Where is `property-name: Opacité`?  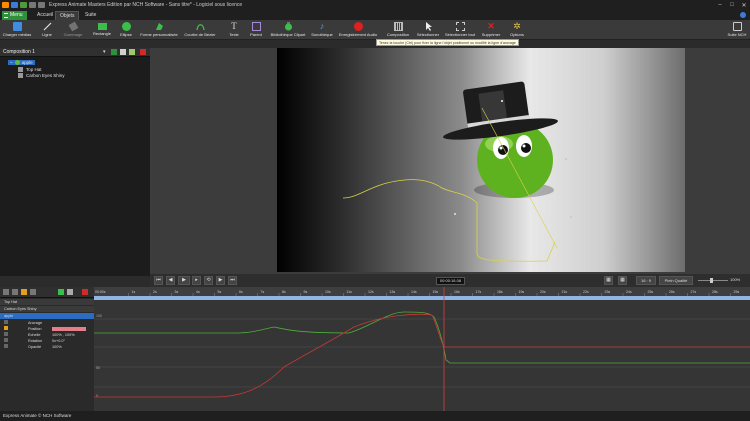
property-name: Opacité is located at coordinates (35, 347).